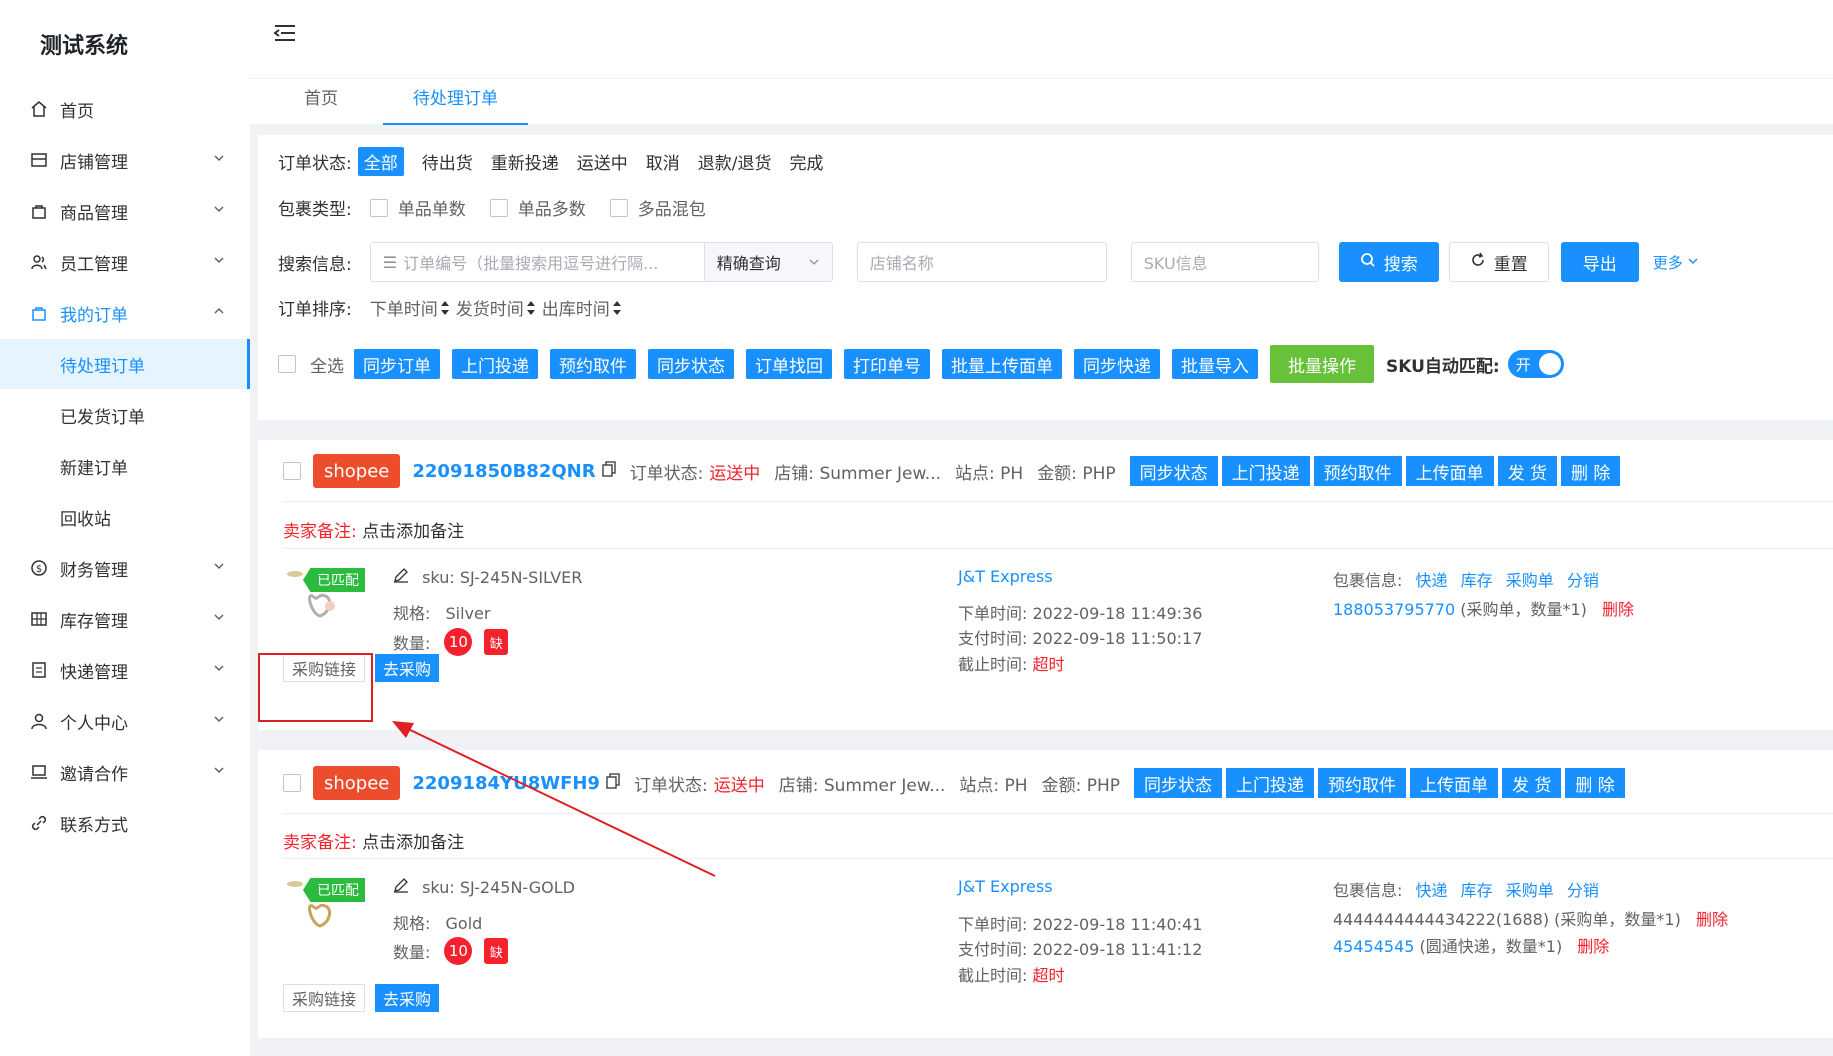 This screenshot has width=1833, height=1056. What do you see at coordinates (125, 313) in the screenshot?
I see `sidebar-item-my-orders: 我的订单` at bounding box center [125, 313].